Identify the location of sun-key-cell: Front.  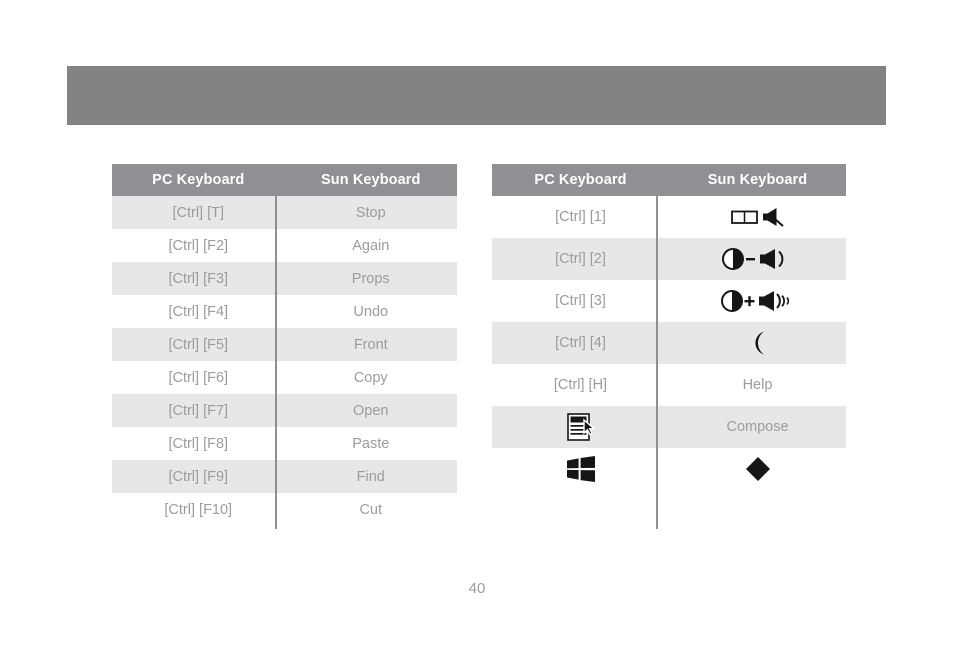
(370, 344).